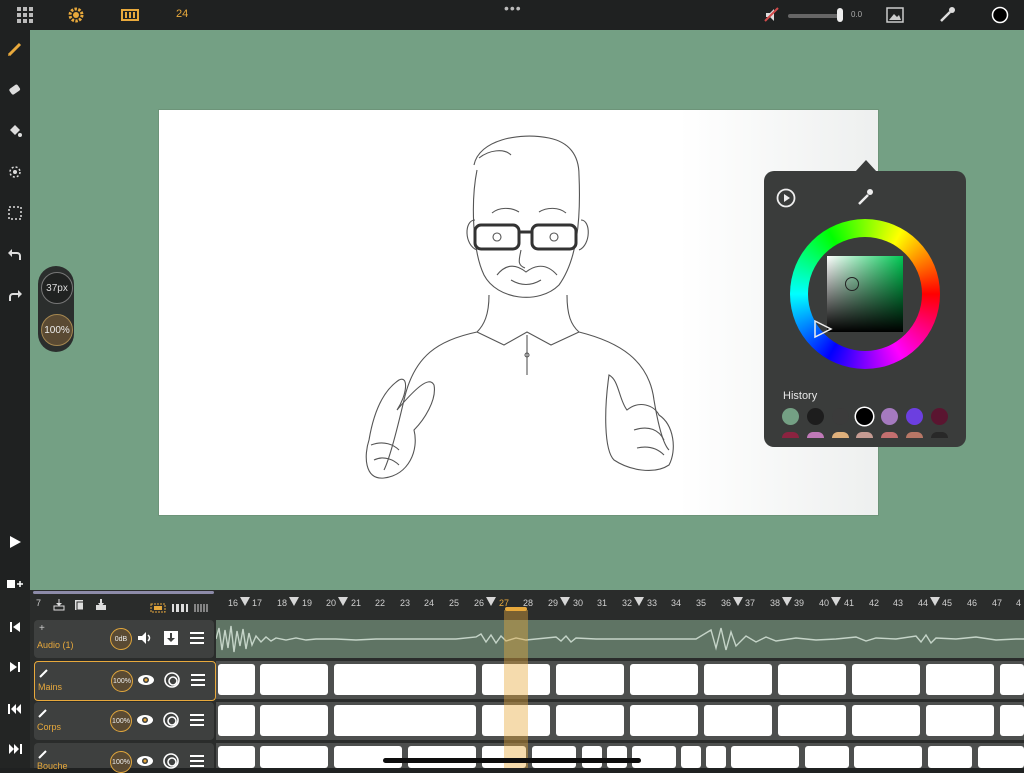 This screenshot has width=1024, height=773. What do you see at coordinates (620, 755) in the screenshot?
I see `bouche-frames-track` at bounding box center [620, 755].